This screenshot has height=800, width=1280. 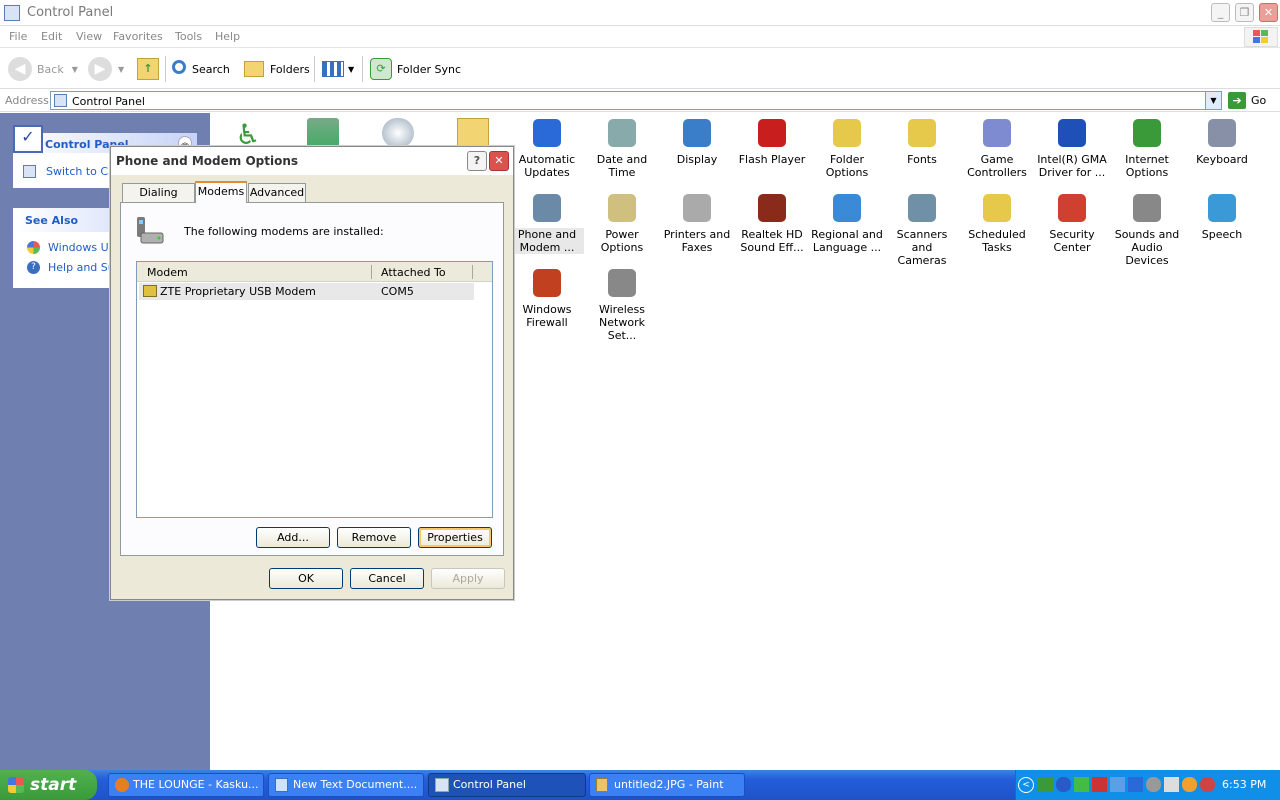 What do you see at coordinates (1072, 133) in the screenshot?
I see `intel-gma-glyph` at bounding box center [1072, 133].